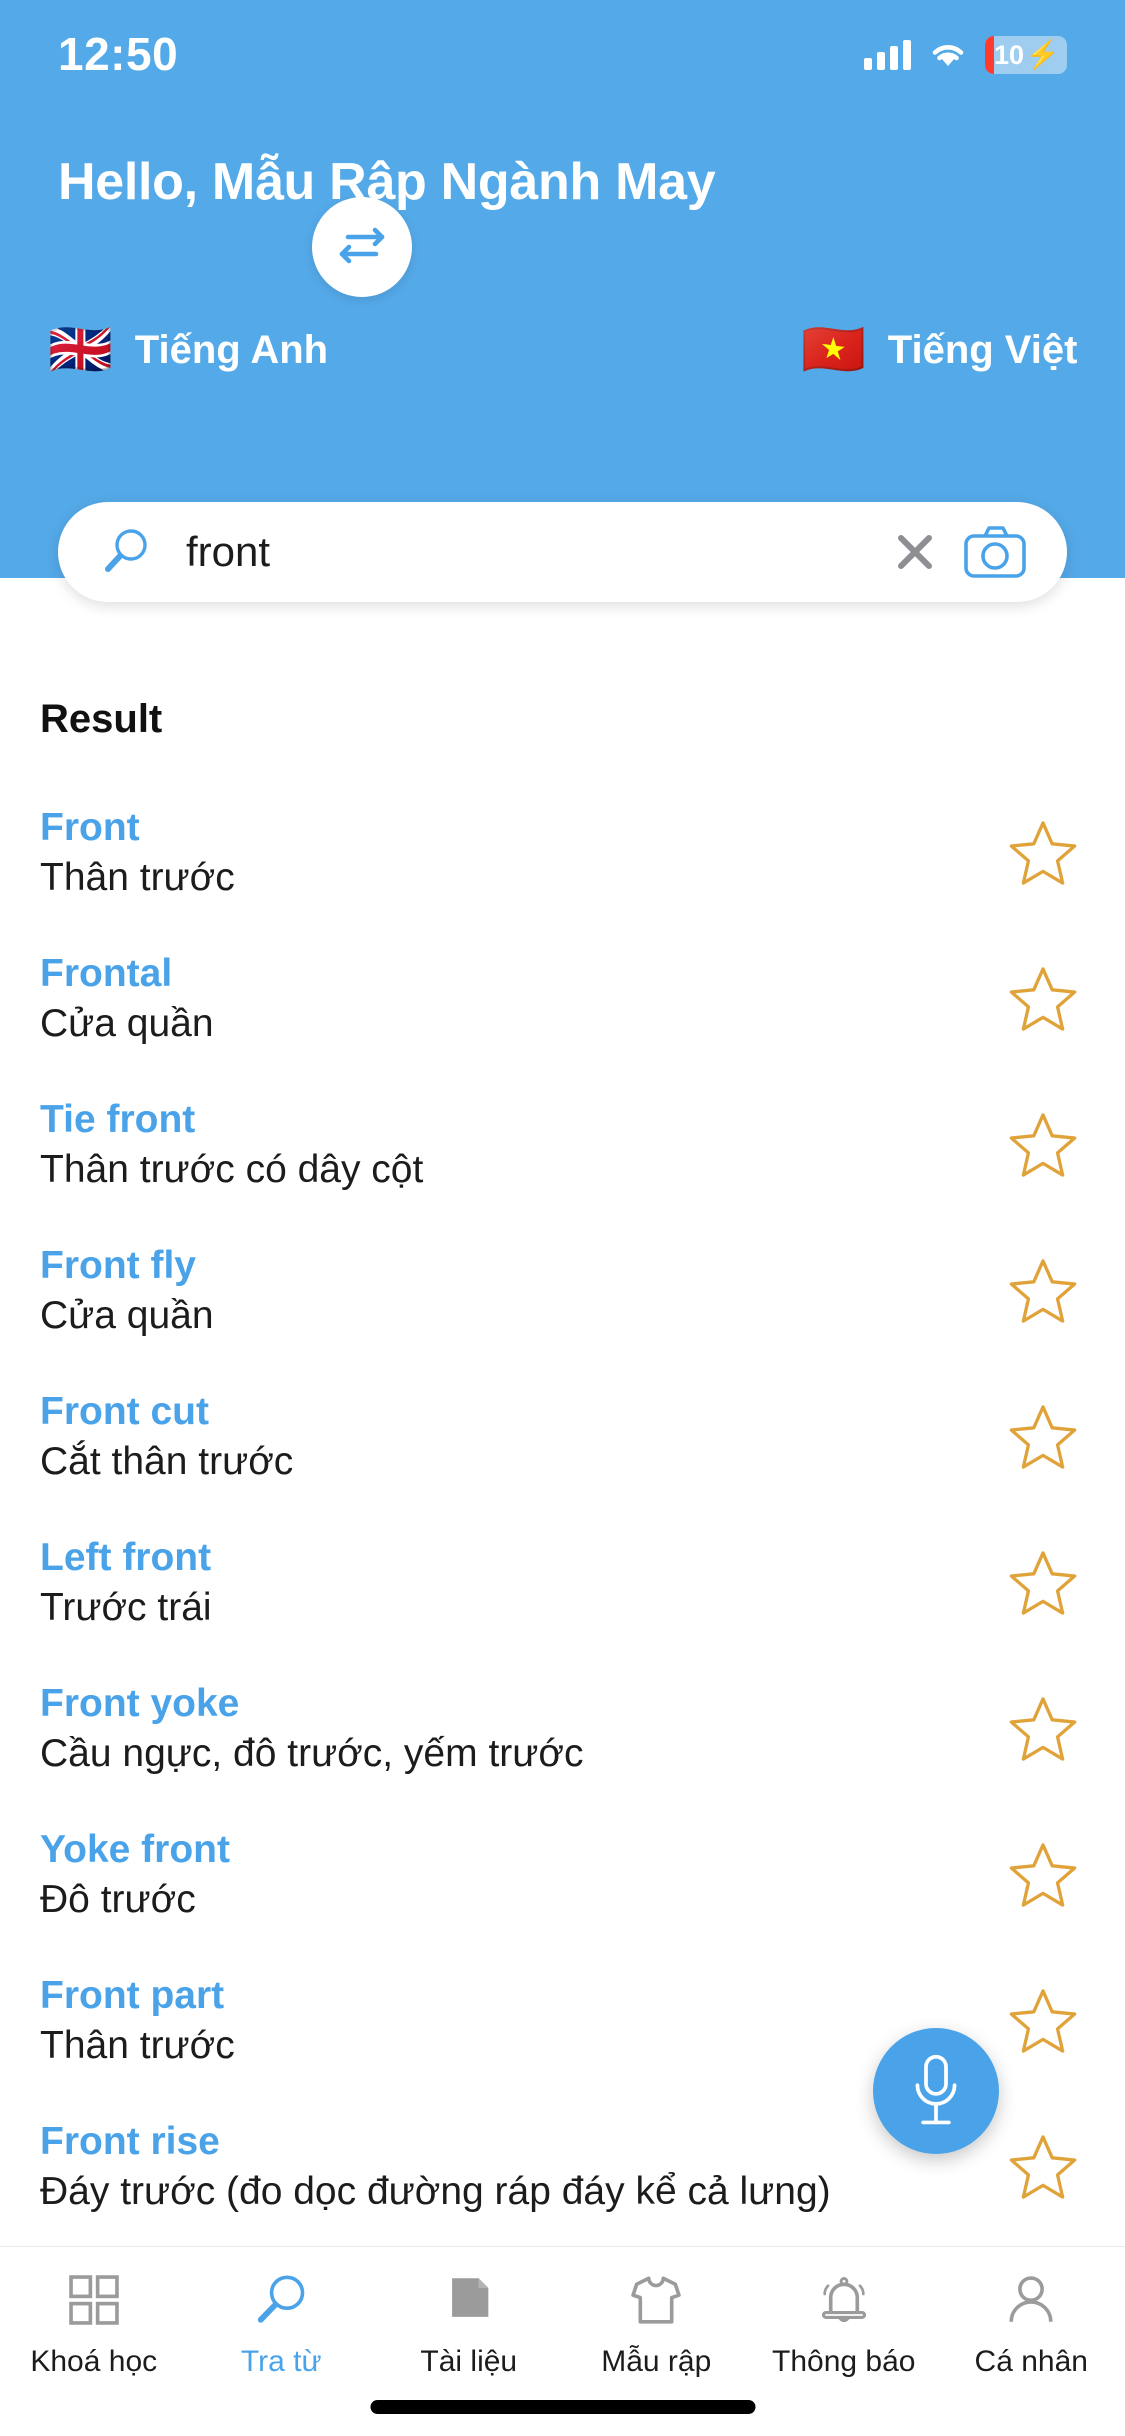 The image size is (1125, 2436). I want to click on result-meaning: Thân trước có dây cột, so click(232, 1169).